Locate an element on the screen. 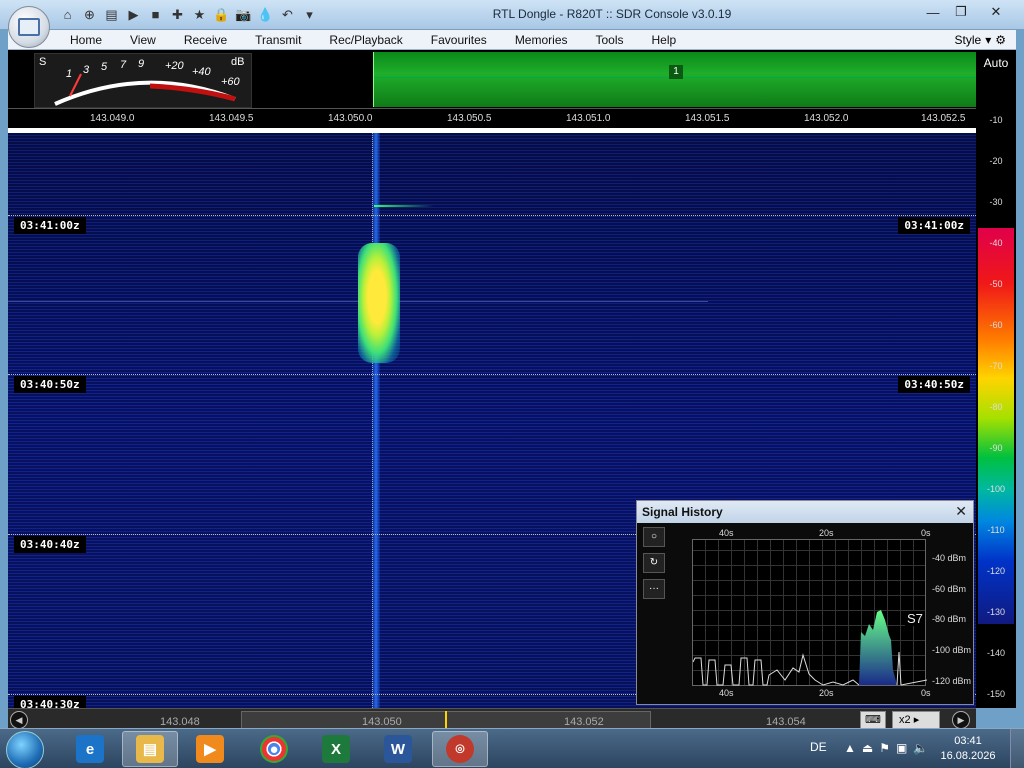 Image resolution: width=1024 pixels, height=768 pixels. usb-icon: ⏏ is located at coordinates (867, 748).